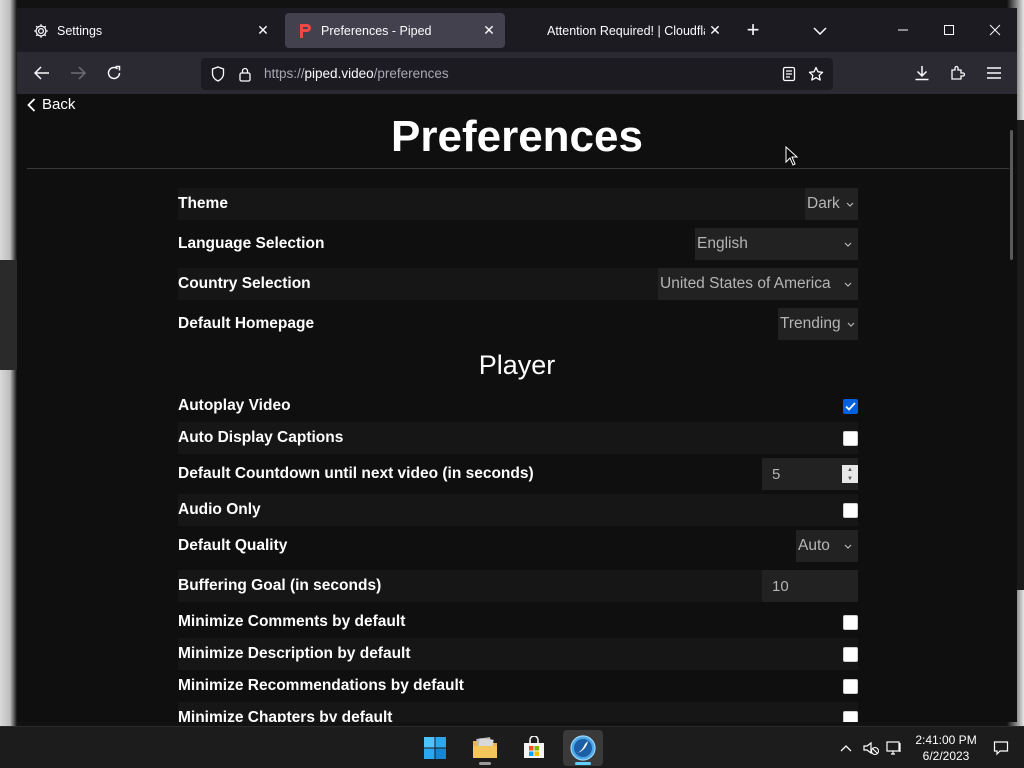  I want to click on chevron-up-icon, so click(846, 748).